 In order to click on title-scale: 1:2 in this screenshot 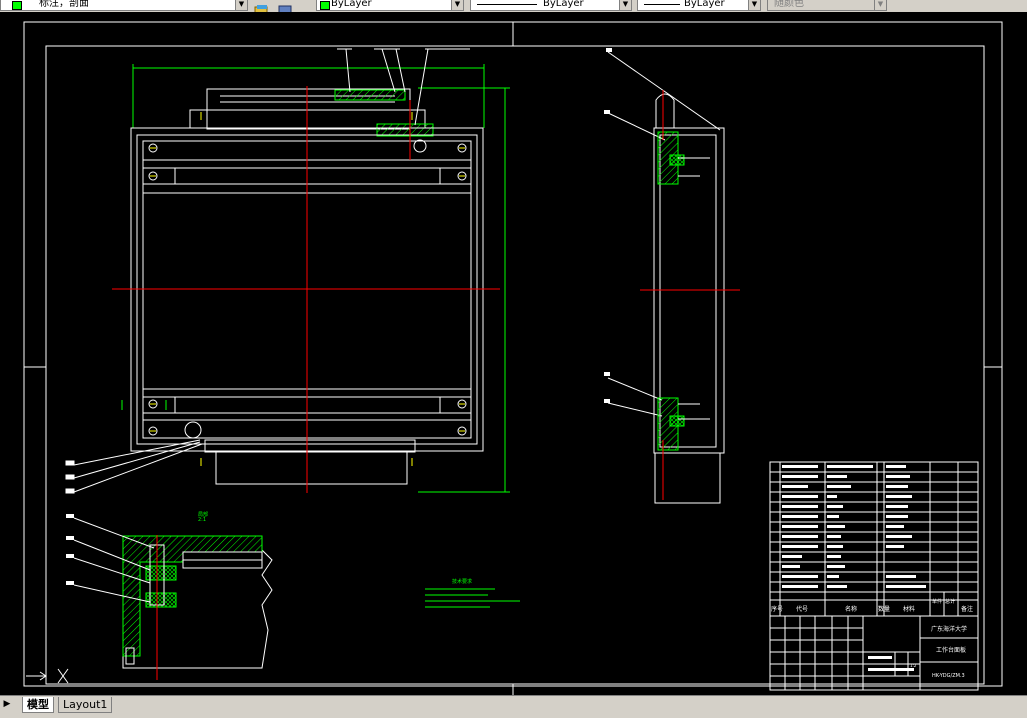, I will do `click(913, 665)`.